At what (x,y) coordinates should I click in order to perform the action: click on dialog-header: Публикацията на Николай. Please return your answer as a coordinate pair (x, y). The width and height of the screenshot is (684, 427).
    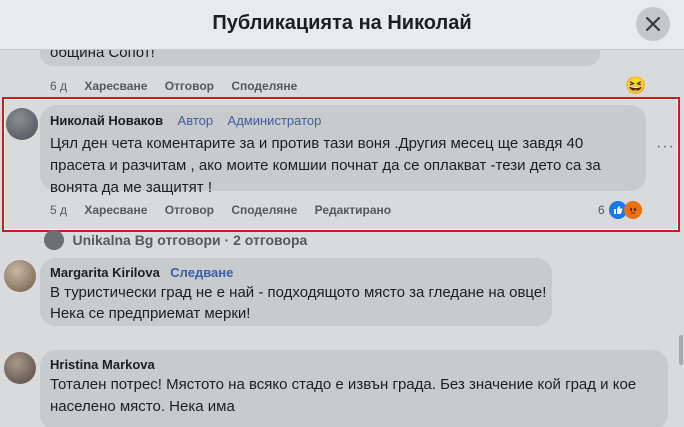
    Looking at the image, I should click on (342, 25).